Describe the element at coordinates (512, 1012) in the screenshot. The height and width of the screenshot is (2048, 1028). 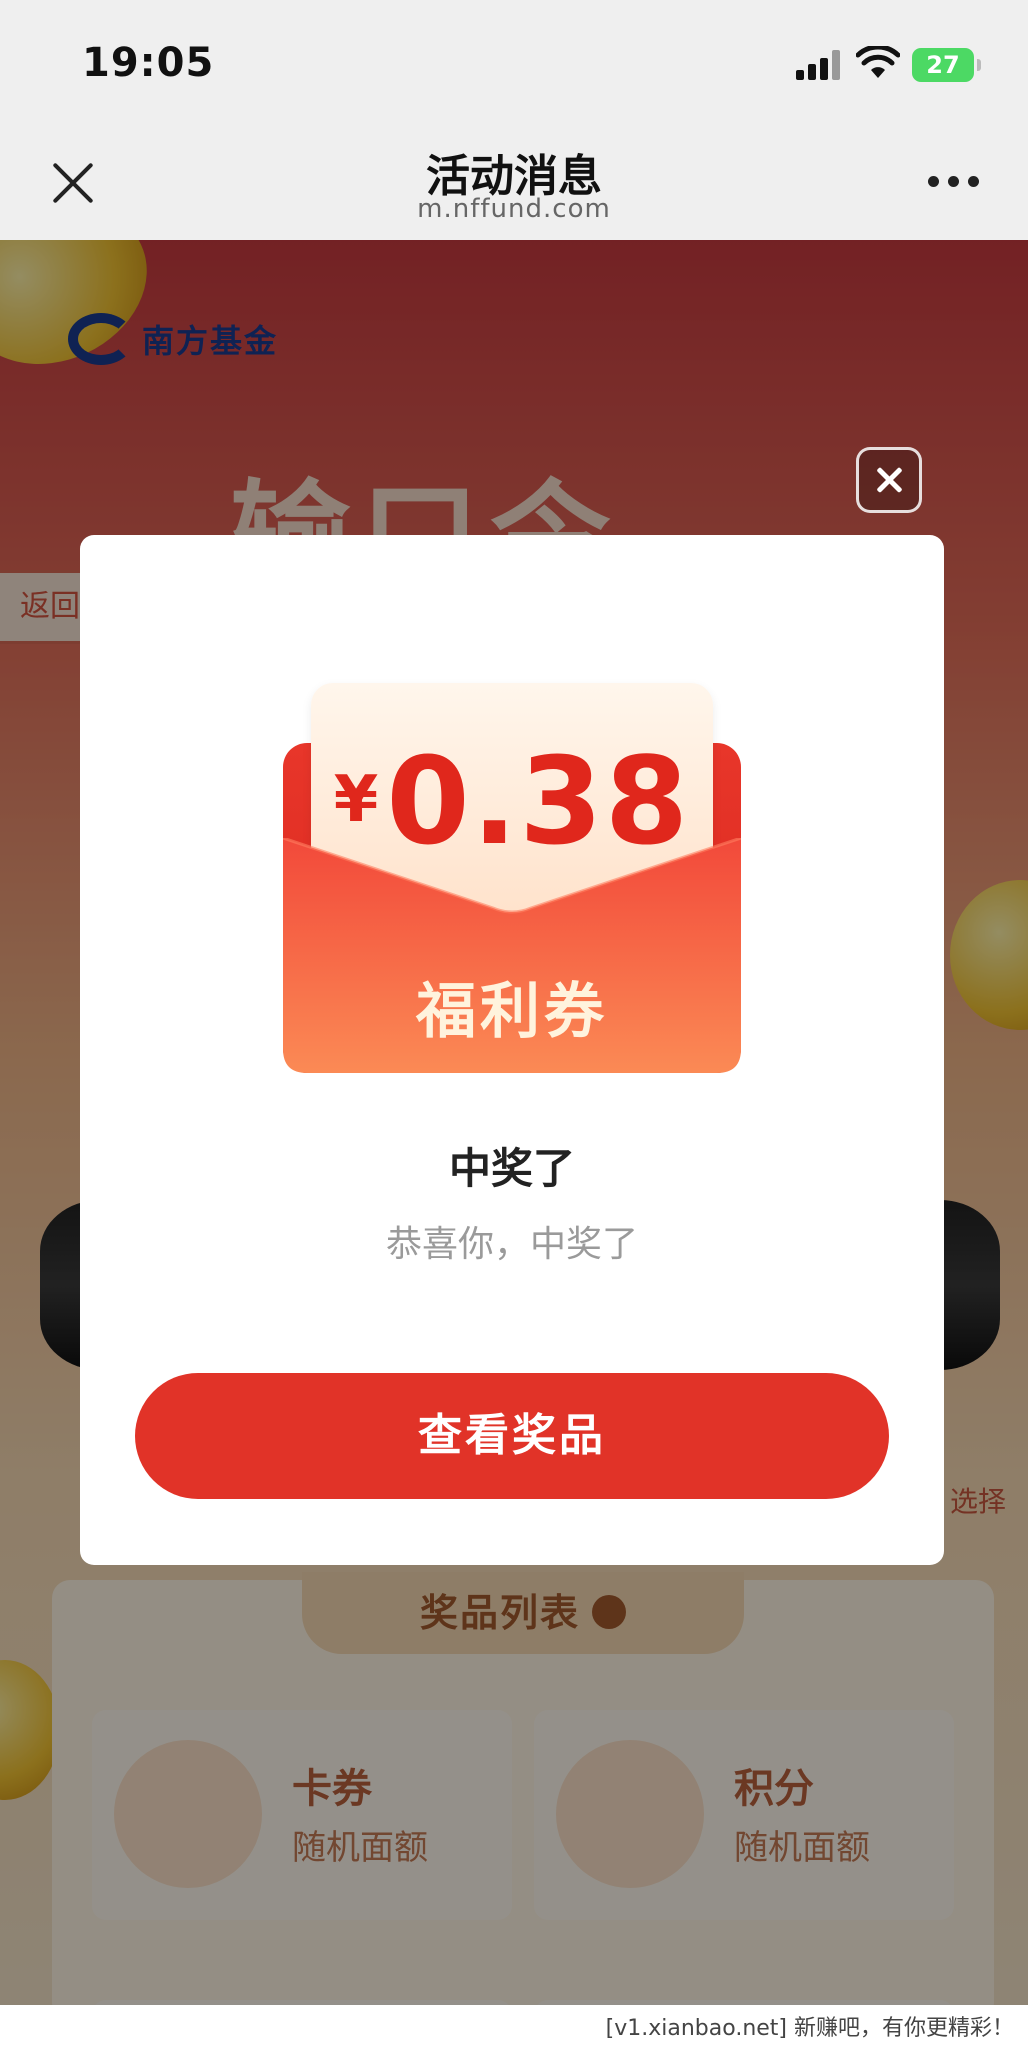
I see `envelope-label: 福利券` at that location.